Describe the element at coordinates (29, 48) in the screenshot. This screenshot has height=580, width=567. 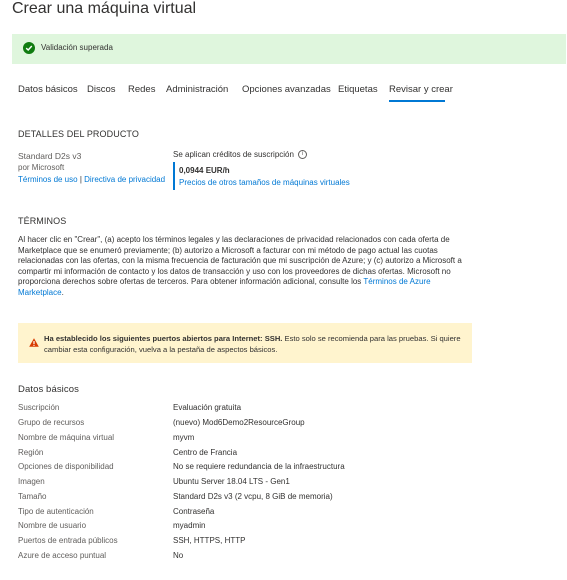
I see `checkmark-icon` at that location.